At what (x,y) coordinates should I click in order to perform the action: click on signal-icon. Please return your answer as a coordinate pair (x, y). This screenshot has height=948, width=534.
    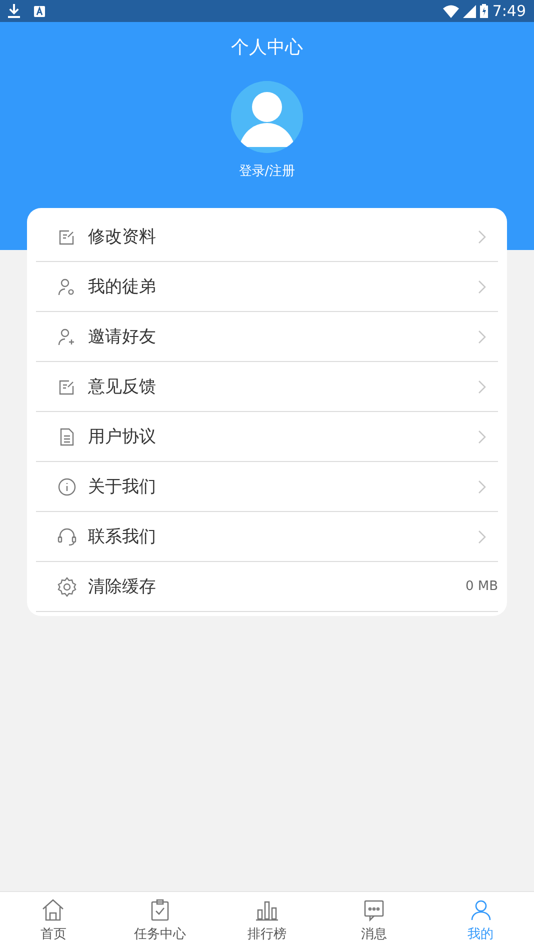
    Looking at the image, I should click on (469, 11).